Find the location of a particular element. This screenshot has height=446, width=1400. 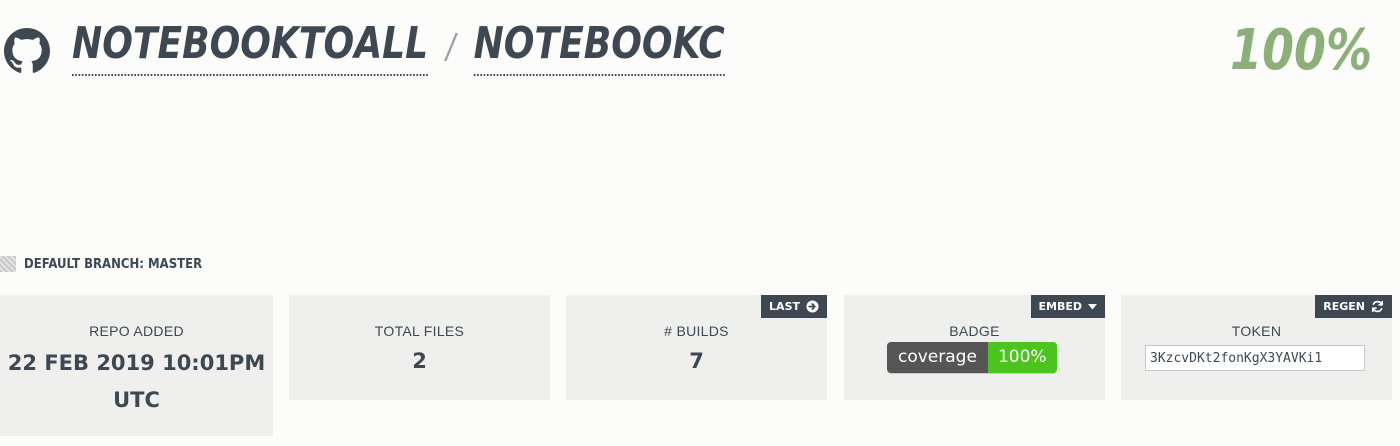

repo-added-card: REPO ADDED 22 FEB 2019 10:01PM UTC is located at coordinates (136, 365).